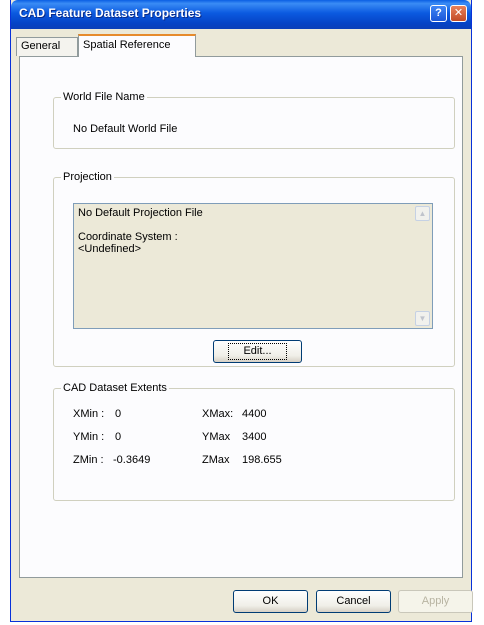 The width and height of the screenshot is (484, 625). I want to click on xmax-value: 4400, so click(254, 414).